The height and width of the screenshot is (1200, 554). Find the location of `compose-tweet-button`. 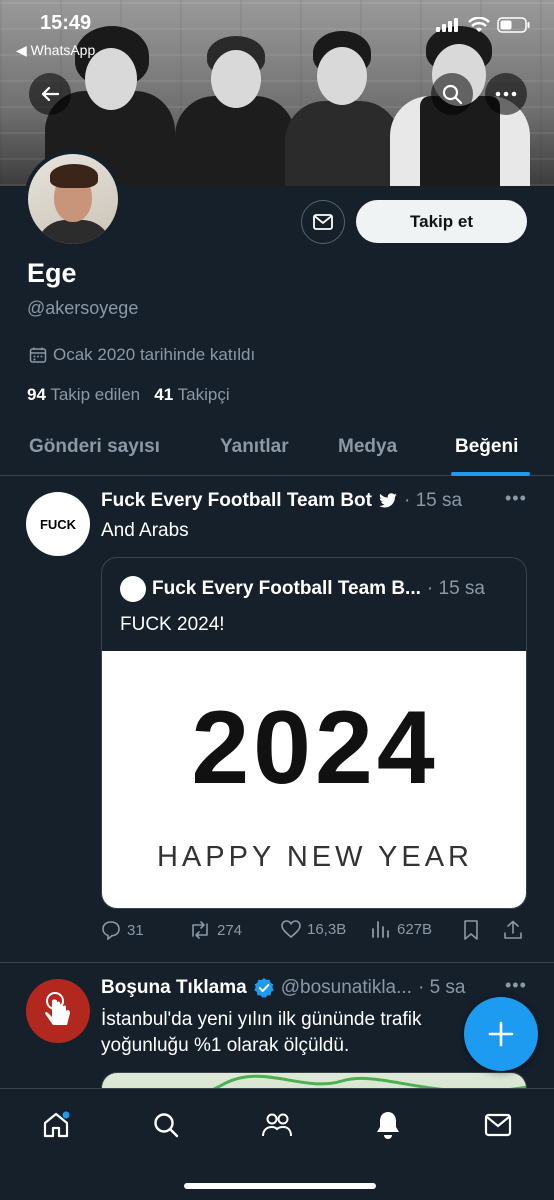

compose-tweet-button is located at coordinates (501, 1034).